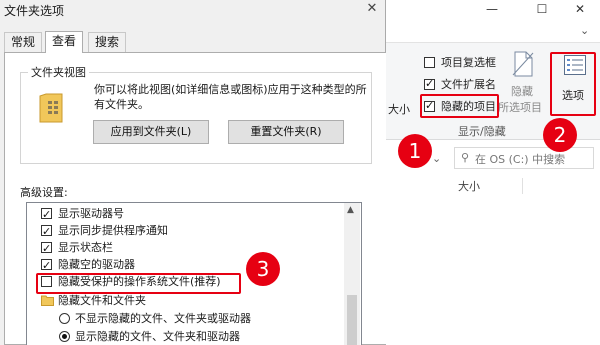 This screenshot has height=345, width=600. Describe the element at coordinates (560, 135) in the screenshot. I see `step-2-marker: 2` at that location.